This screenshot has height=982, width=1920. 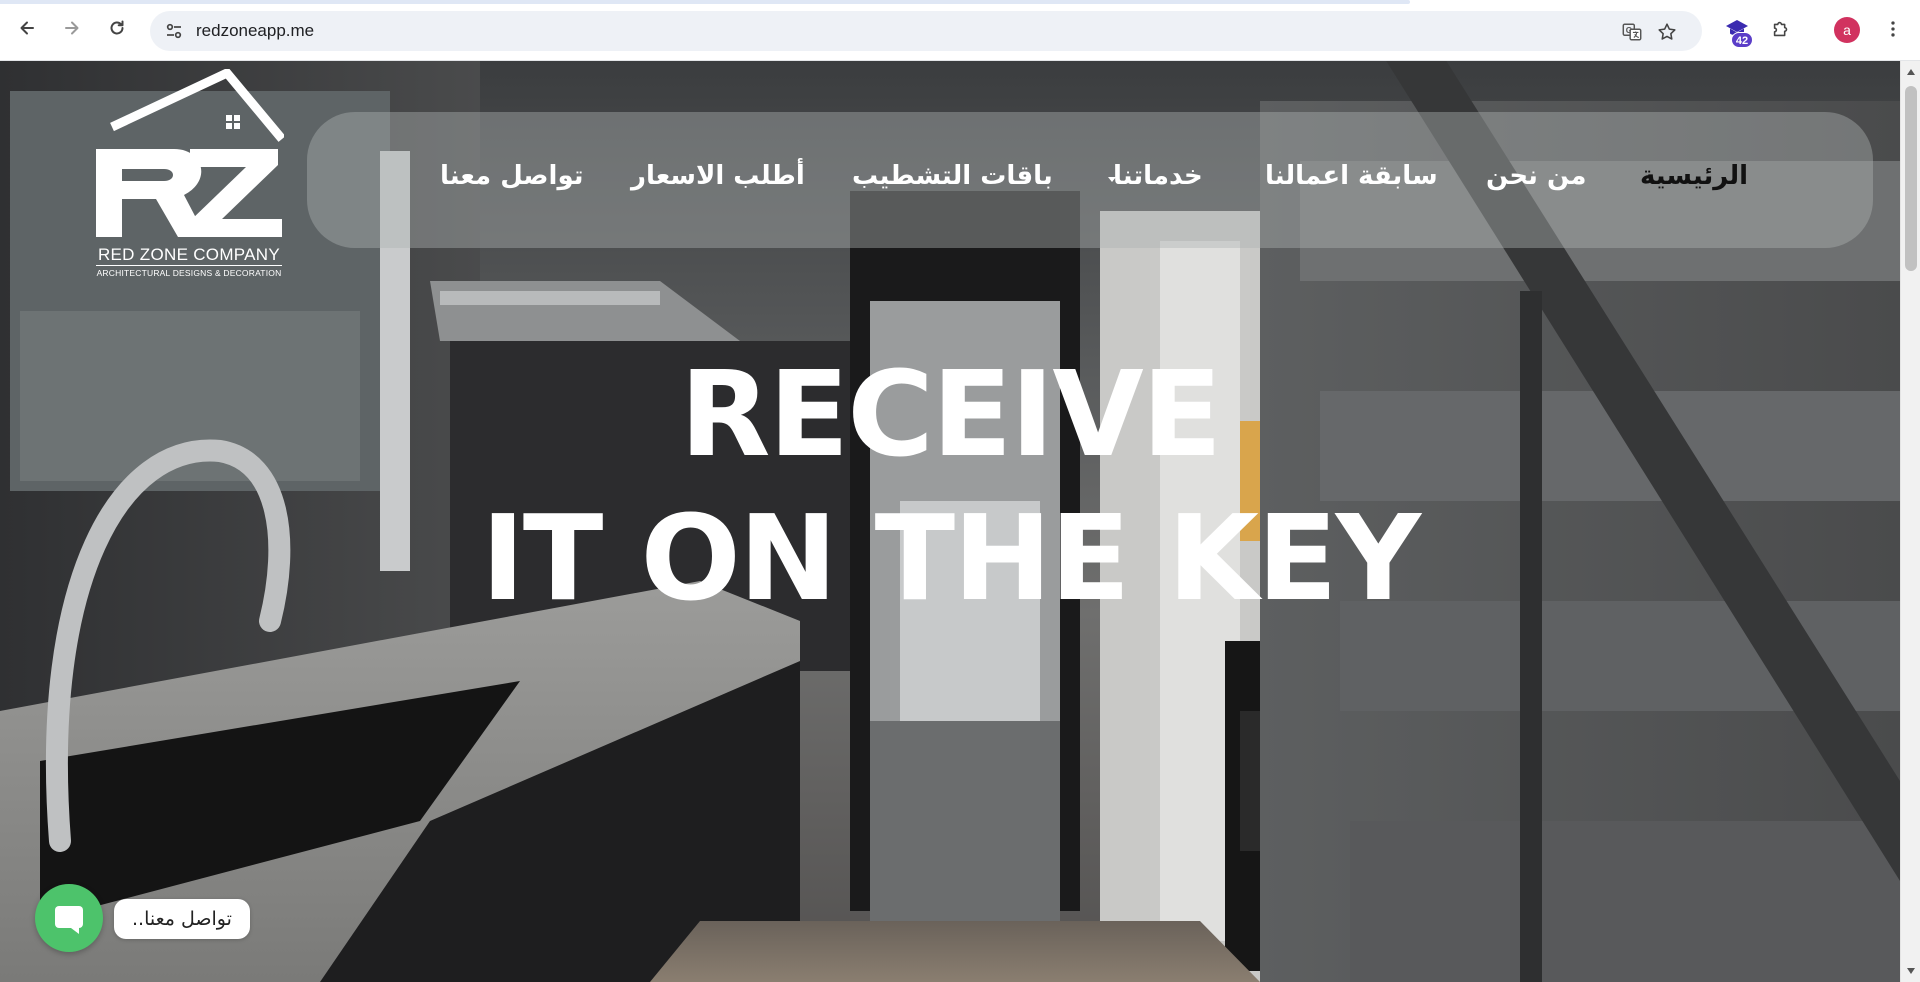 What do you see at coordinates (1632, 32) in the screenshot?
I see `translate-icon: G` at bounding box center [1632, 32].